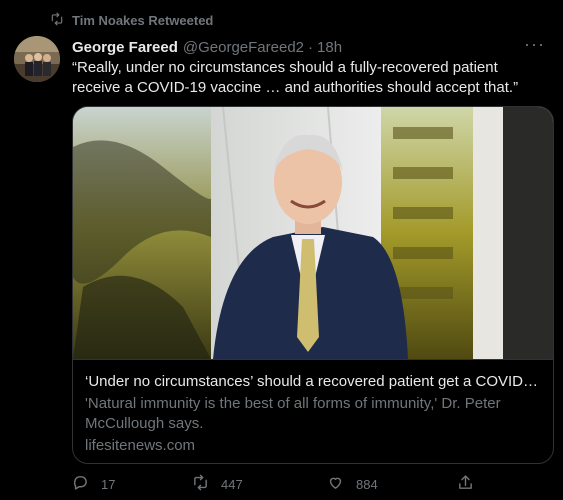 The width and height of the screenshot is (563, 500). Describe the element at coordinates (367, 484) in the screenshot. I see `like-count: 884` at that location.